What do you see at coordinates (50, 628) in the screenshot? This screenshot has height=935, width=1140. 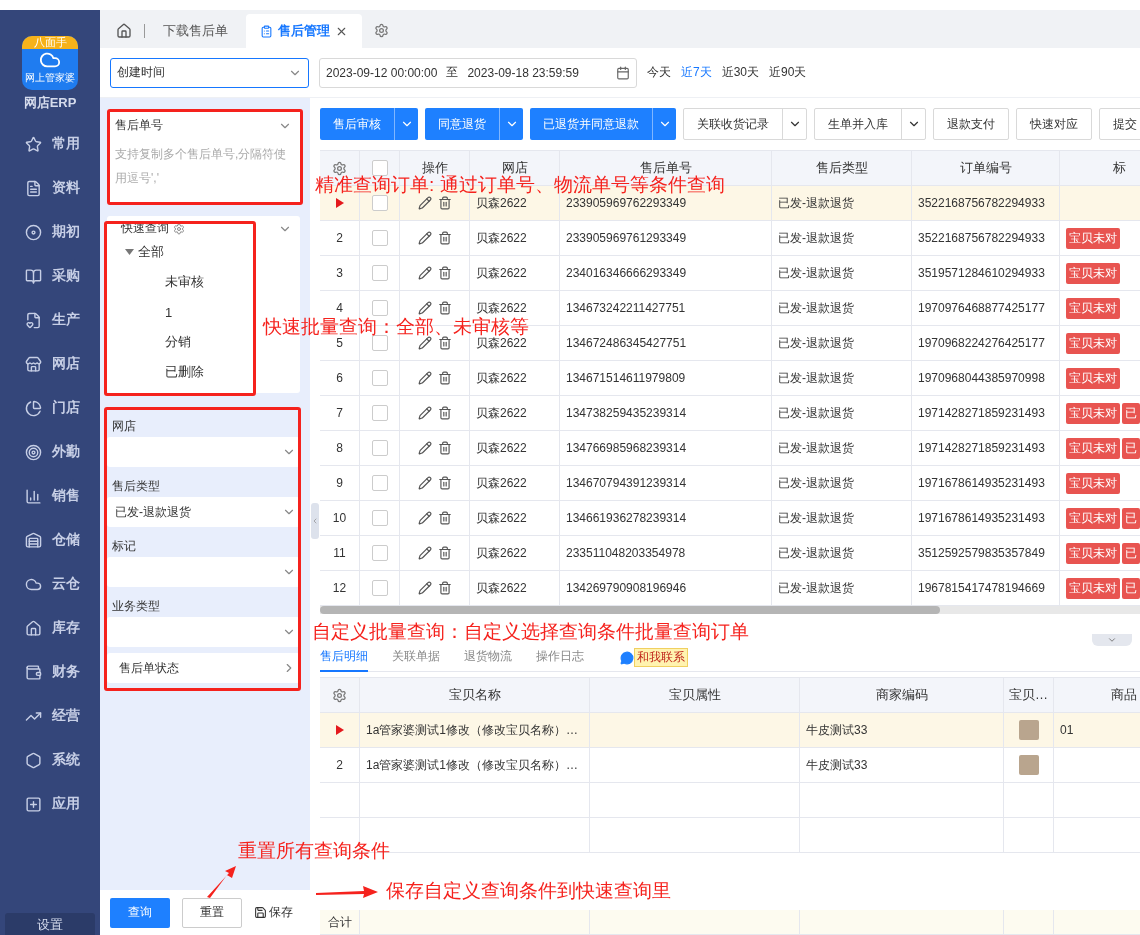 I see `sidebar-item: 库存` at bounding box center [50, 628].